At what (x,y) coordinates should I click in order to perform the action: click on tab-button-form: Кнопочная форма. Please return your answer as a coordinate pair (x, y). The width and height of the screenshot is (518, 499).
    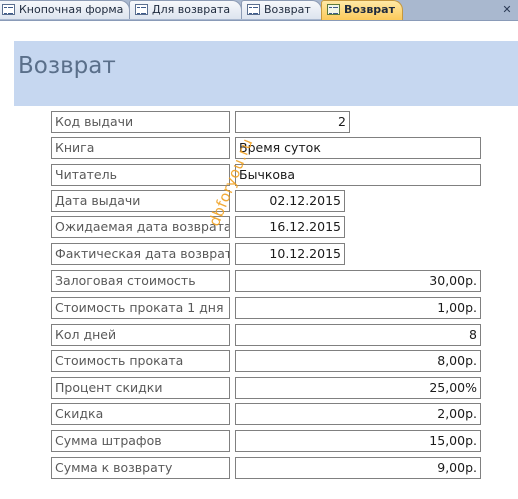
    Looking at the image, I should click on (65, 9).